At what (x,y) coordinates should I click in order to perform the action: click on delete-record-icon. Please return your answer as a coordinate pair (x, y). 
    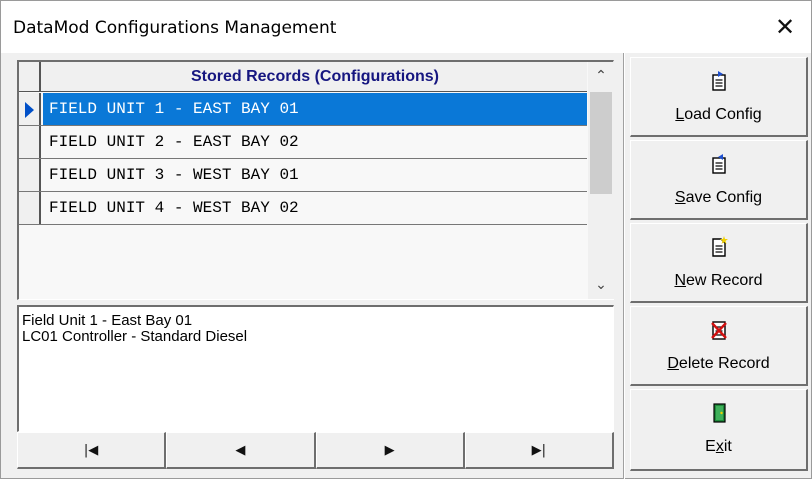
    Looking at the image, I should click on (718, 330).